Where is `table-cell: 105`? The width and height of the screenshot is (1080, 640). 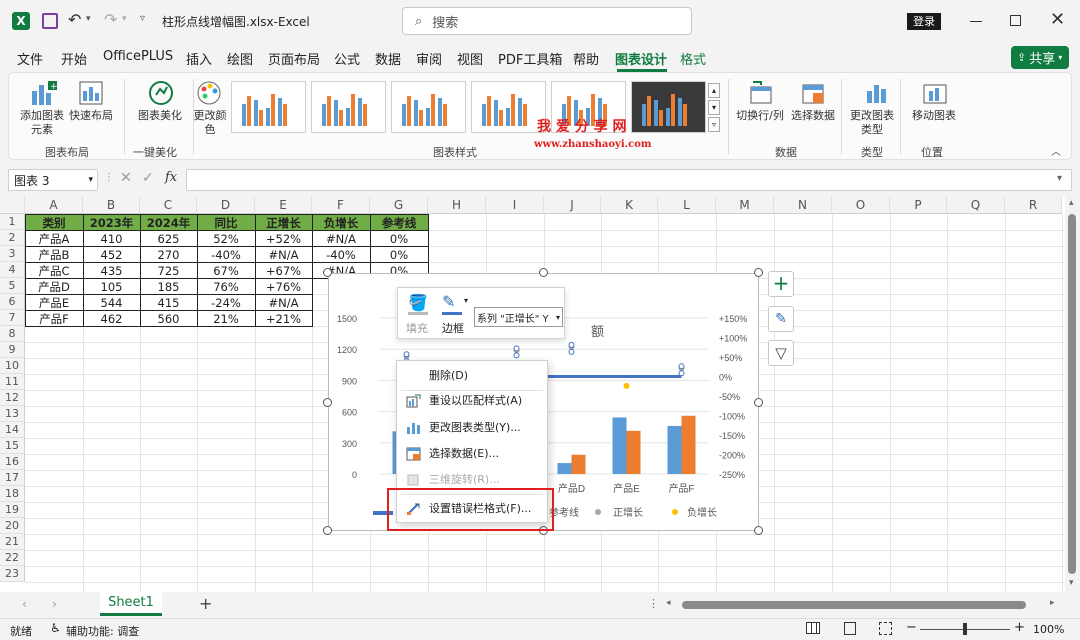 table-cell: 105 is located at coordinates (111, 286).